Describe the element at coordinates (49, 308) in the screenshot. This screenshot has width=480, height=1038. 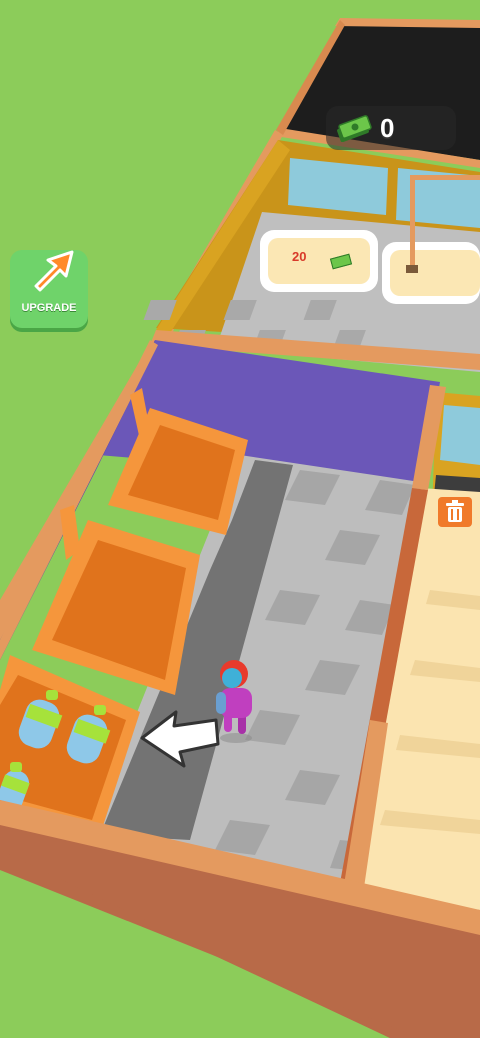
I see `upgrade-label: UPGRADE` at that location.